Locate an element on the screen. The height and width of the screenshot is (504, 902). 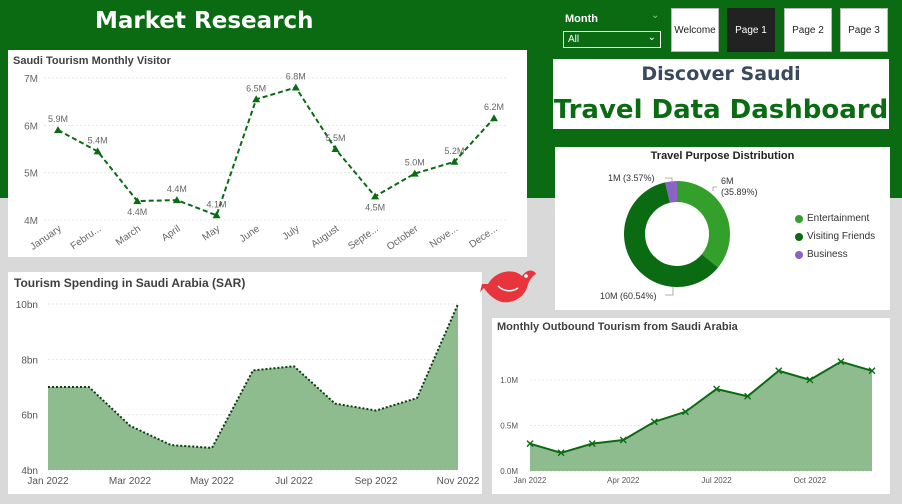
y-tick-label: 6bn is located at coordinates (29, 416).